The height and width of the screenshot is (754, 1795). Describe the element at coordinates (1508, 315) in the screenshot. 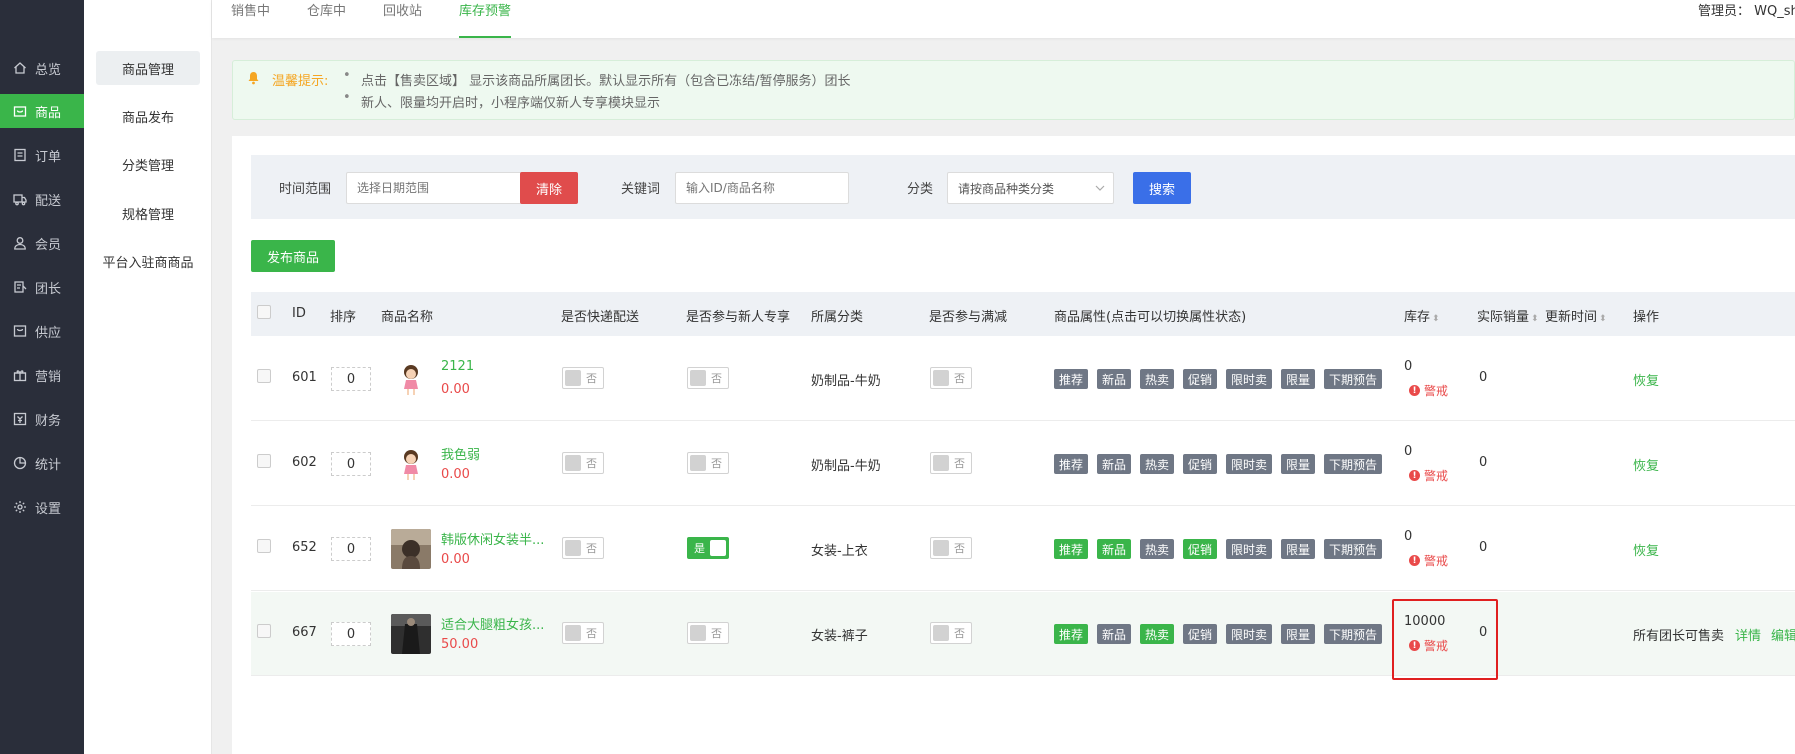

I see `col-sales: 实际销量 ⬍` at that location.